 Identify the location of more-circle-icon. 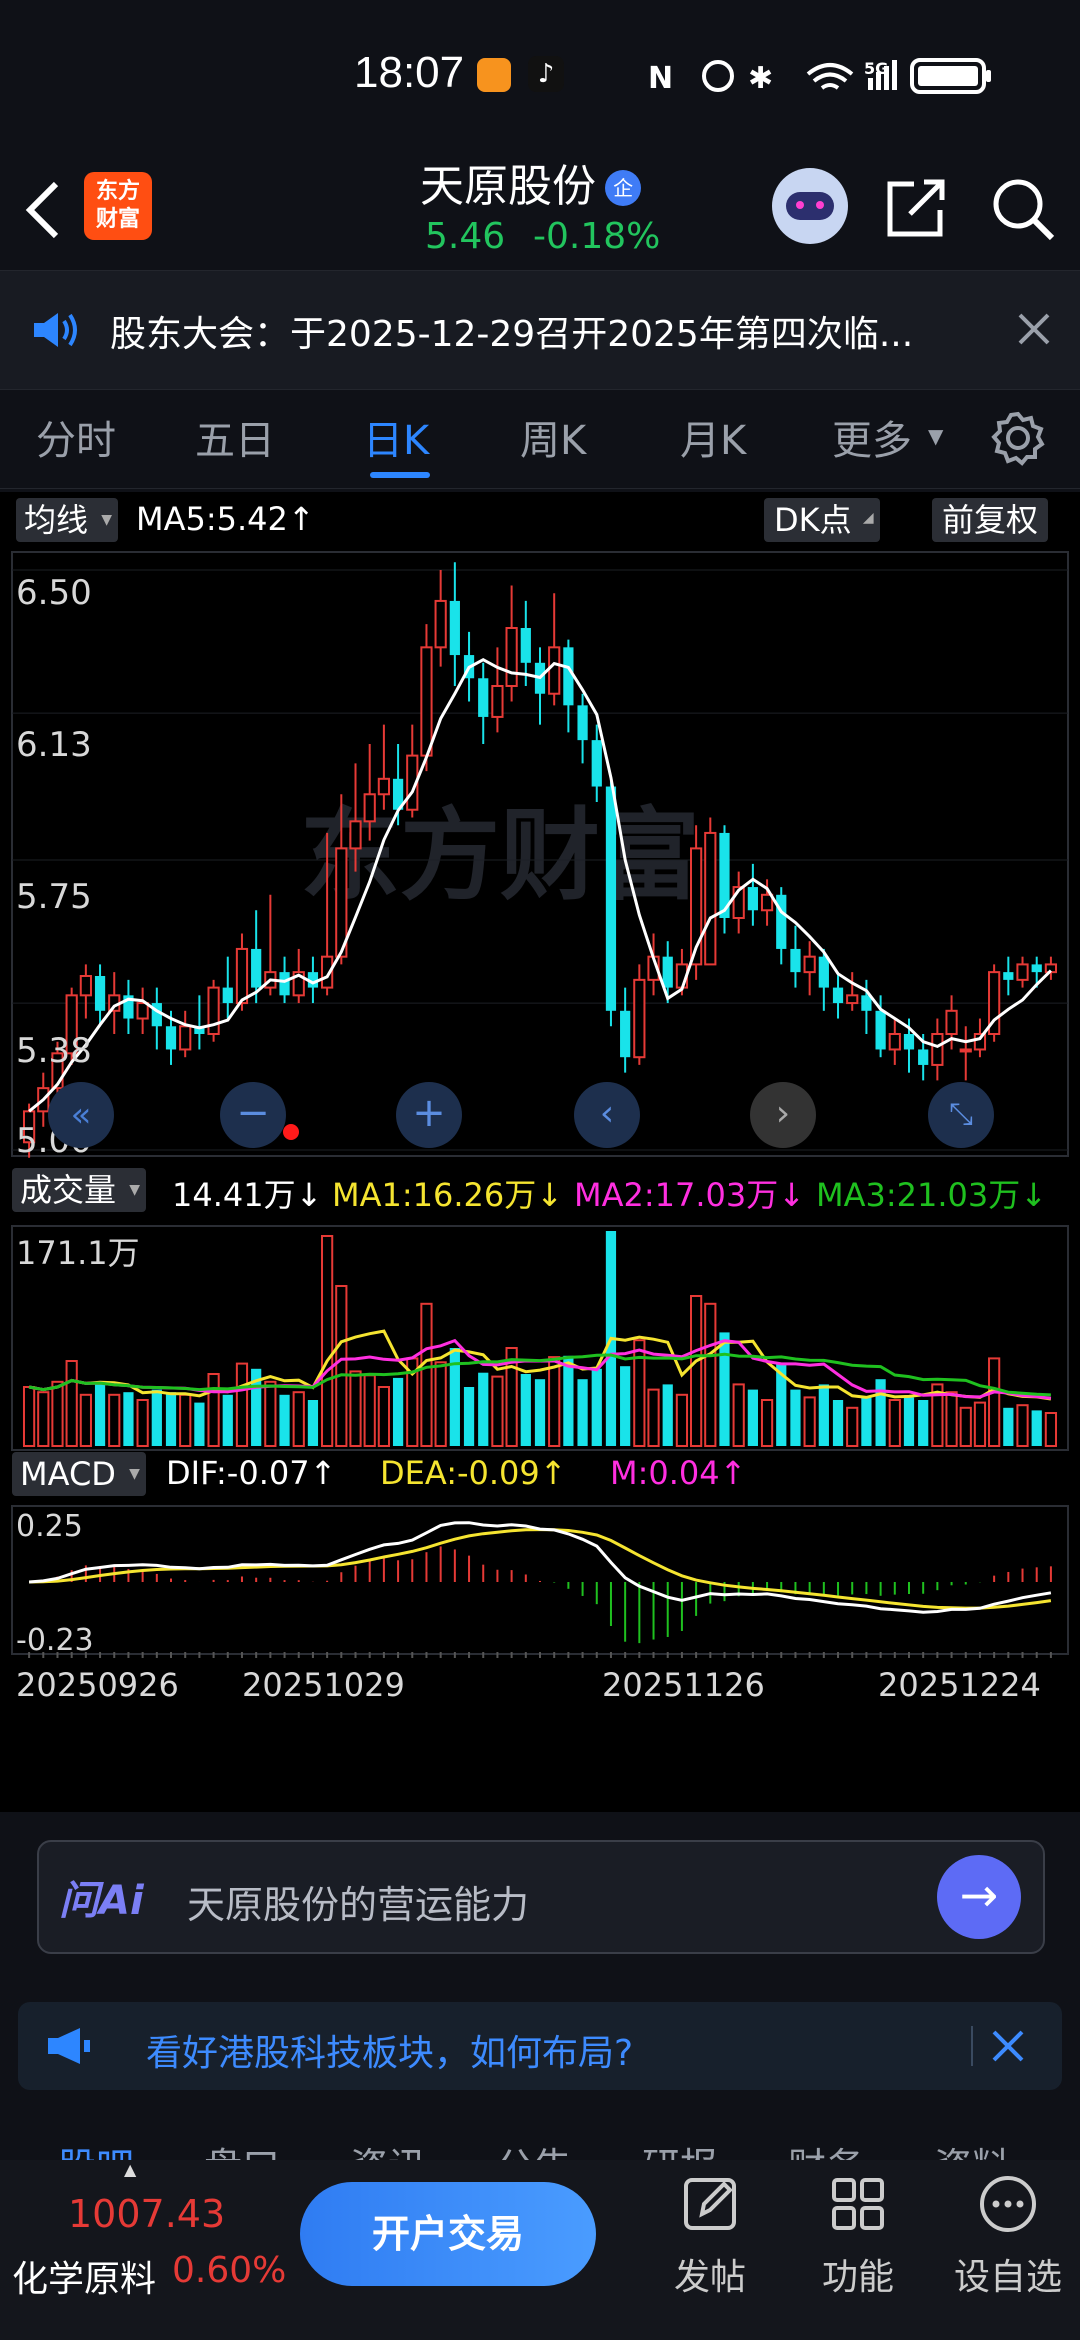
(1008, 2204).